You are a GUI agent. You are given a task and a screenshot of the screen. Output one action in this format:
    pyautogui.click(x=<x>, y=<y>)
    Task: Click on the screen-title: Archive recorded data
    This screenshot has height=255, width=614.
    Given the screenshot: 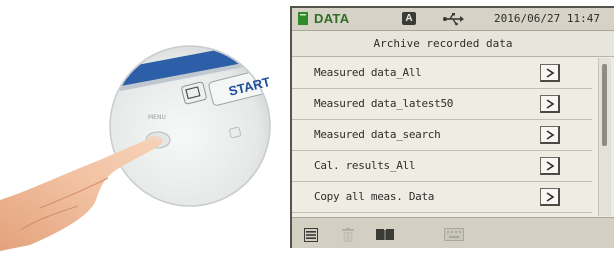 What is the action you would take?
    pyautogui.click(x=453, y=44)
    